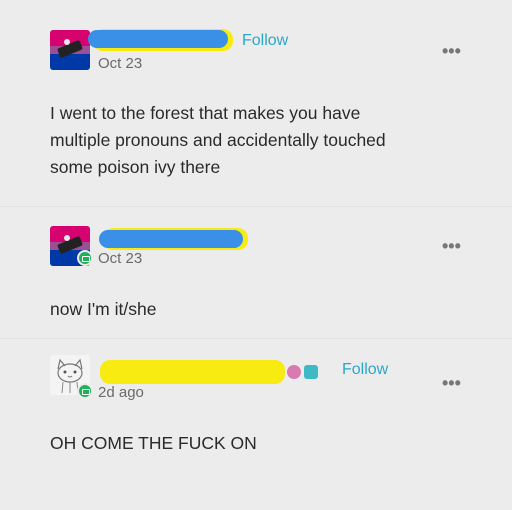 The width and height of the screenshot is (512, 510). What do you see at coordinates (205, 113) in the screenshot?
I see `post-text-line: I went to the forest that makes you have` at bounding box center [205, 113].